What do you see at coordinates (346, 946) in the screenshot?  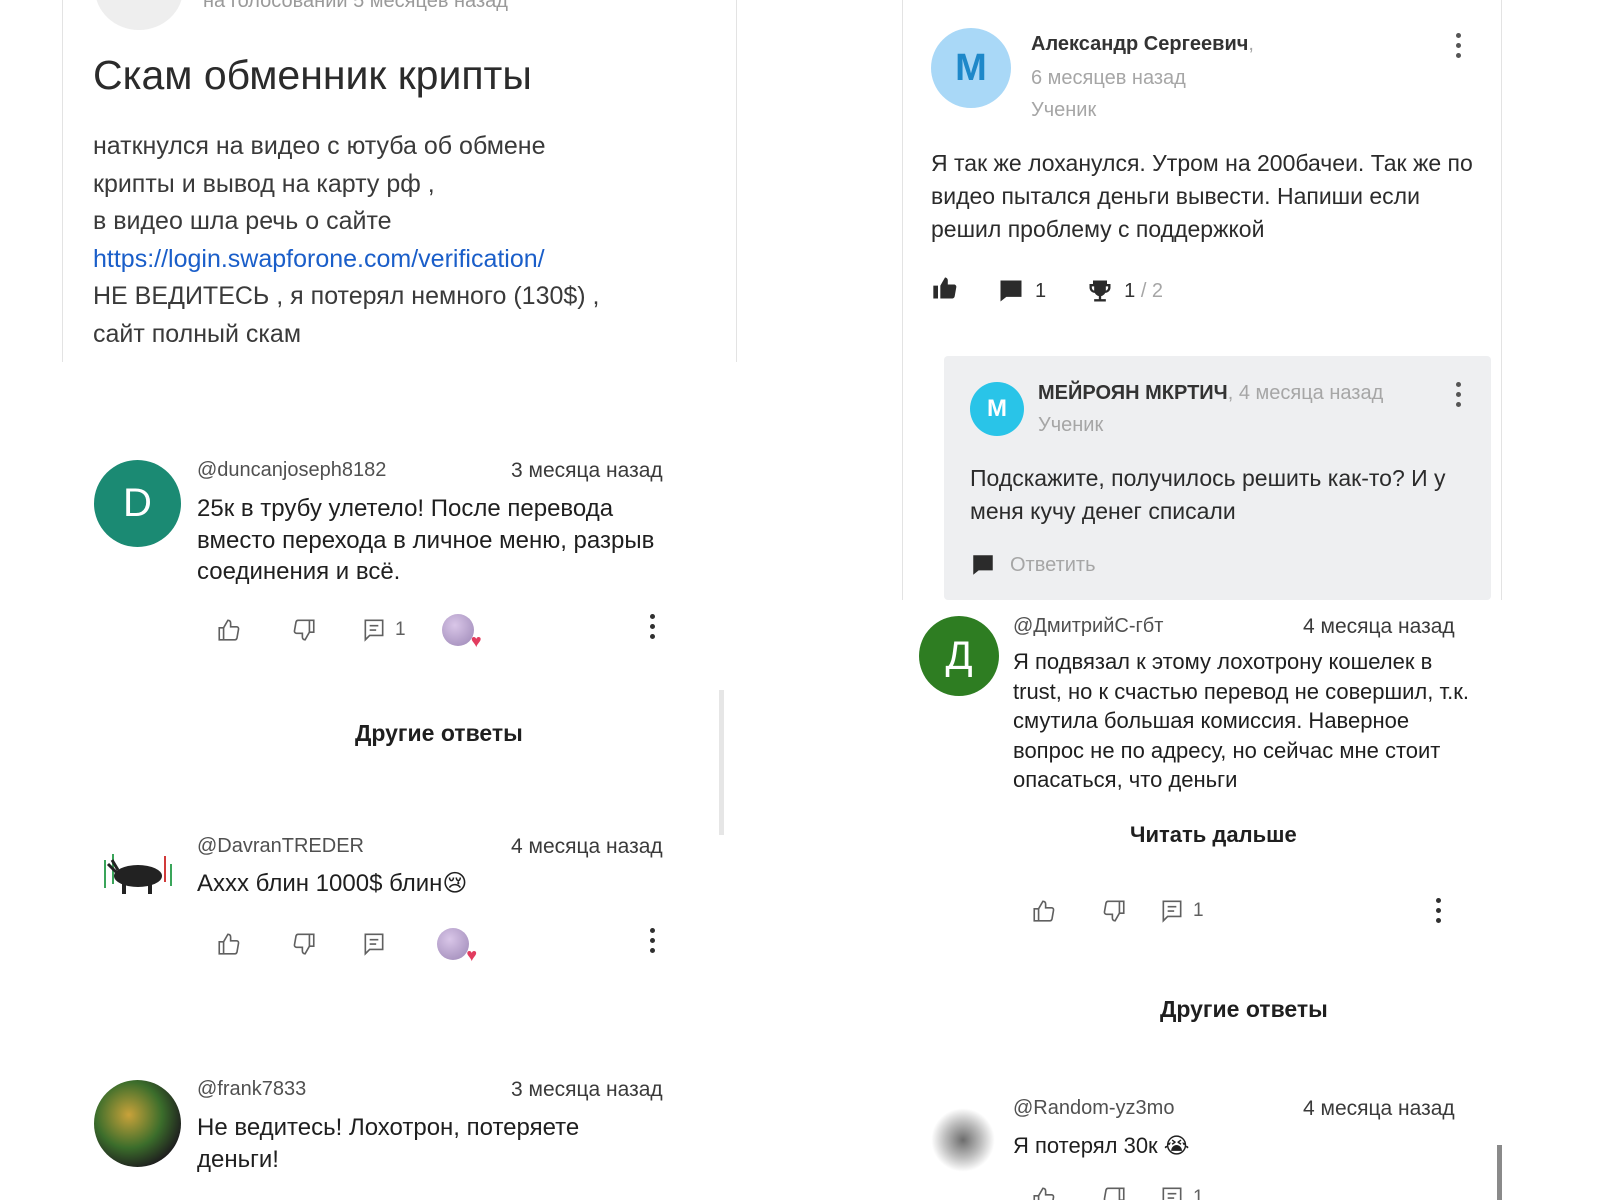 I see `comment-actions` at bounding box center [346, 946].